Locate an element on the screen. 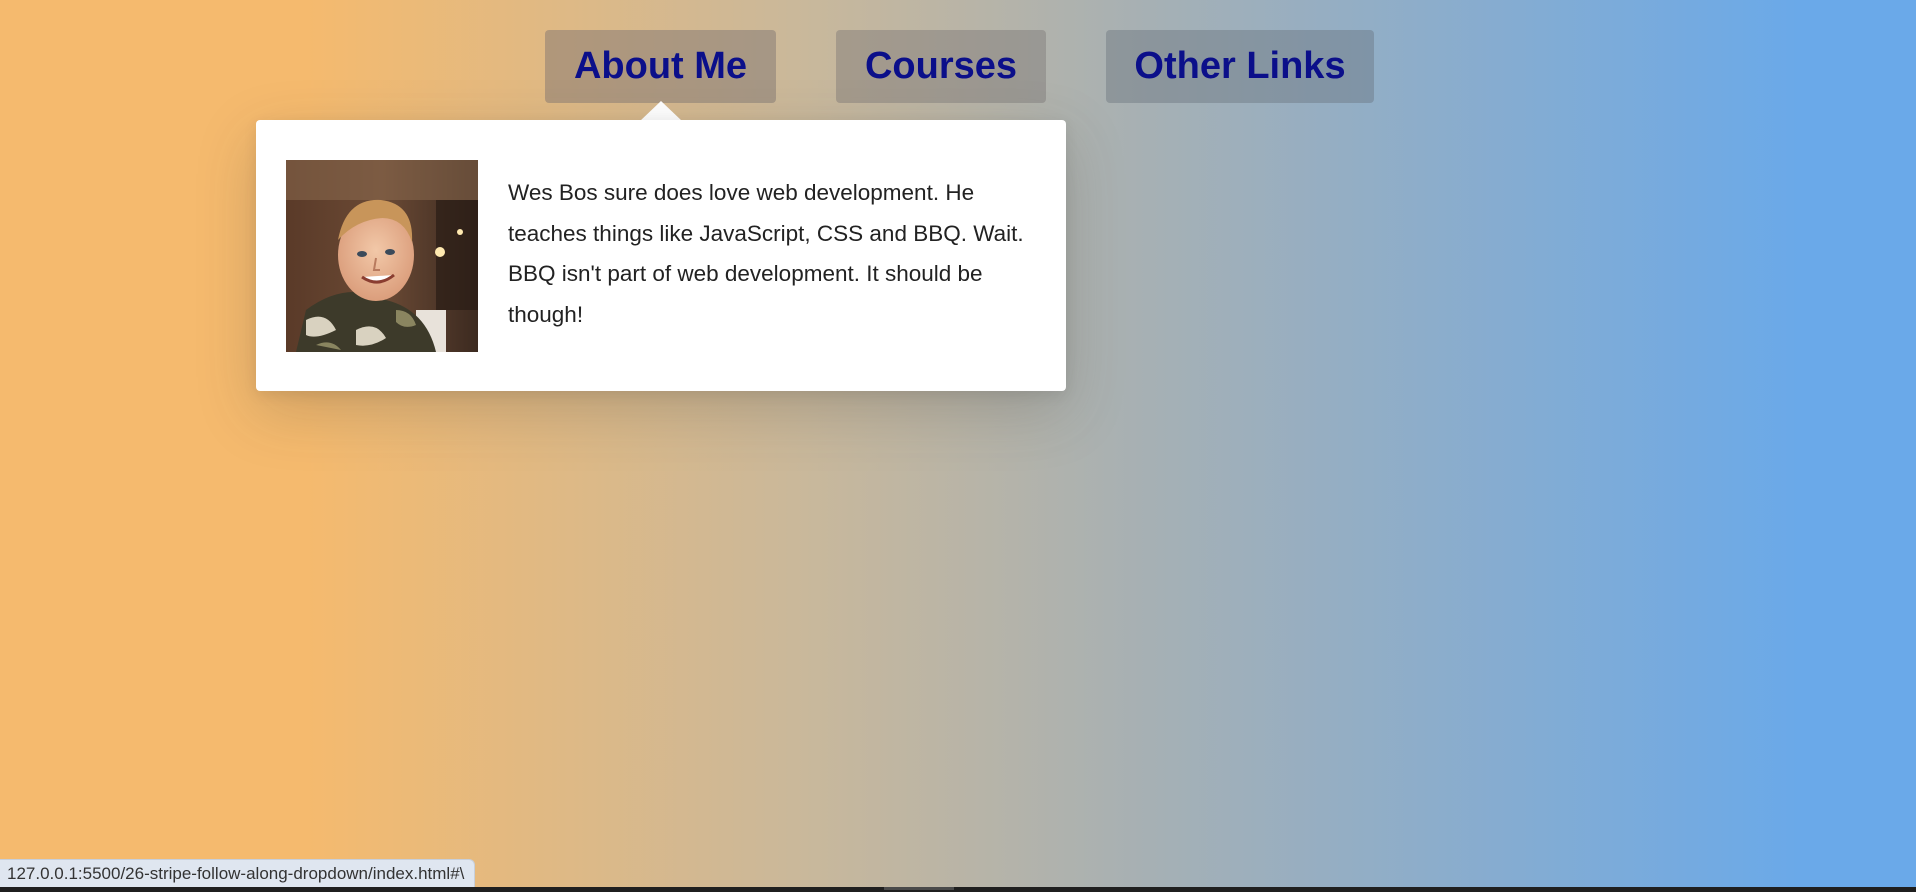  profile-photo is located at coordinates (382, 256).